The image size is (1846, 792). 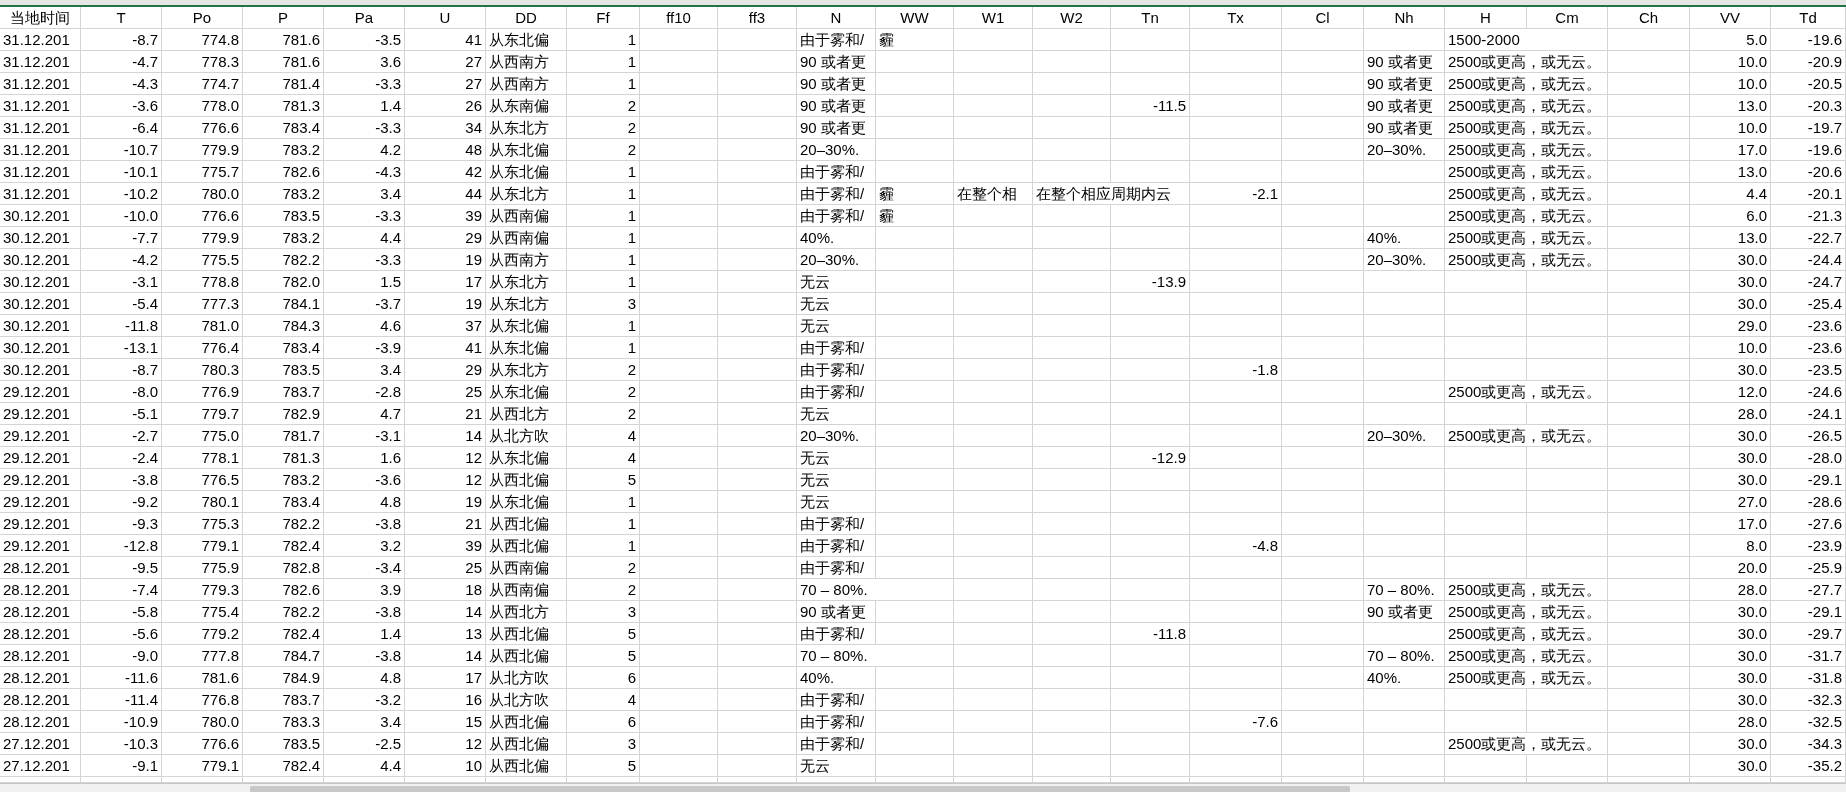 What do you see at coordinates (121, 18) in the screenshot?
I see `header-cell: T` at bounding box center [121, 18].